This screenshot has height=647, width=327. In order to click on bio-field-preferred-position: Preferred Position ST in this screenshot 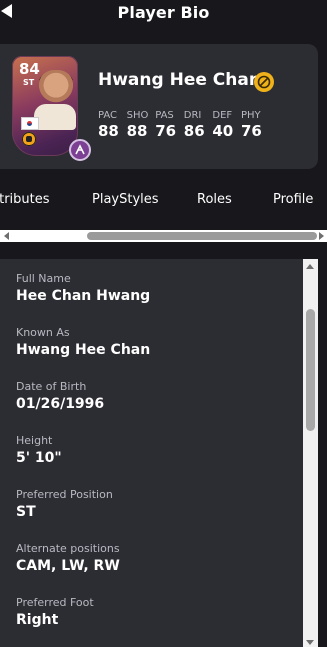, I will do `click(64, 504)`.